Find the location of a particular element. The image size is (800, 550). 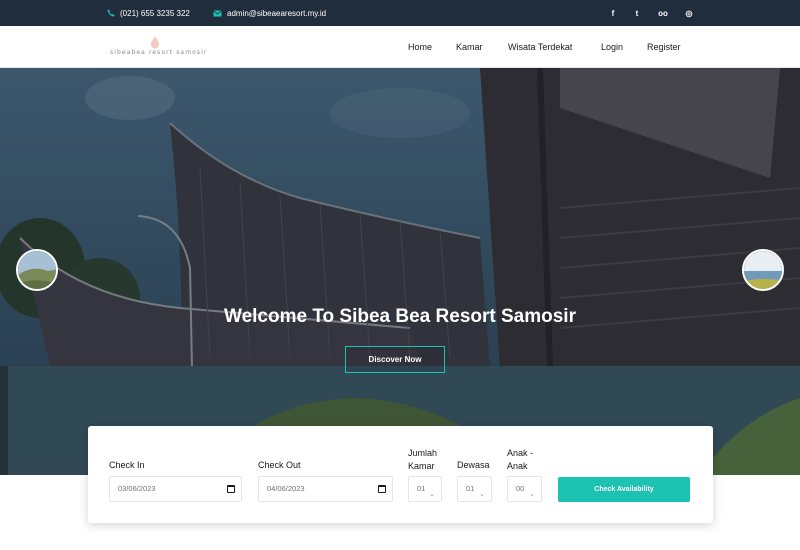

check-availability-button: Check Availability is located at coordinates (624, 489).